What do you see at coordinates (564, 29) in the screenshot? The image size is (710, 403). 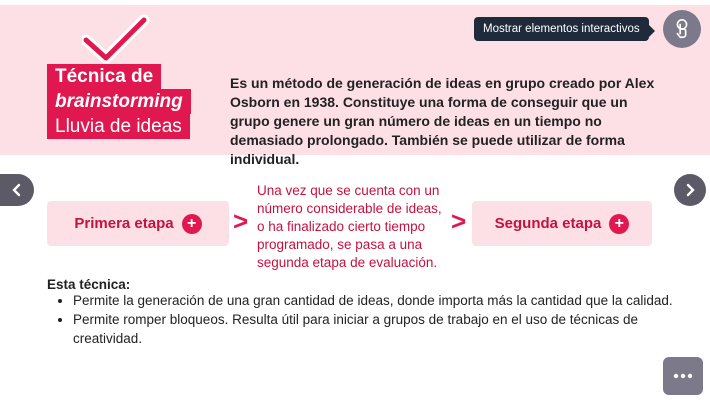 I see `interactive-tooltip: Mostrar elementos interactivos` at bounding box center [564, 29].